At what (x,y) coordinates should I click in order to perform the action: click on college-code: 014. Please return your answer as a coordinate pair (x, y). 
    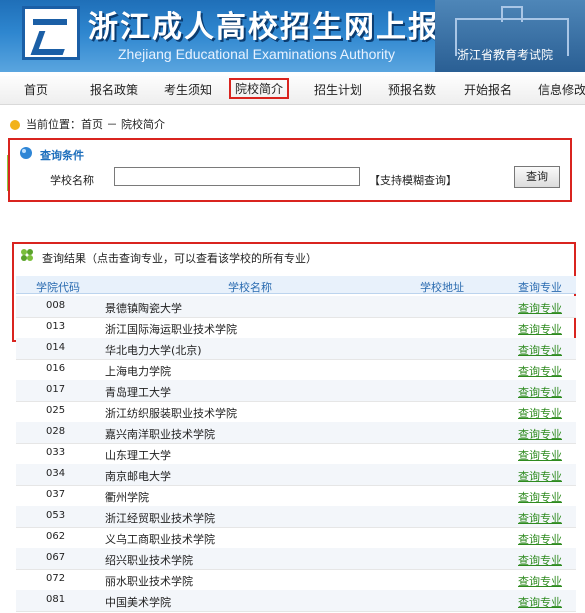
    Looking at the image, I should click on (56, 347).